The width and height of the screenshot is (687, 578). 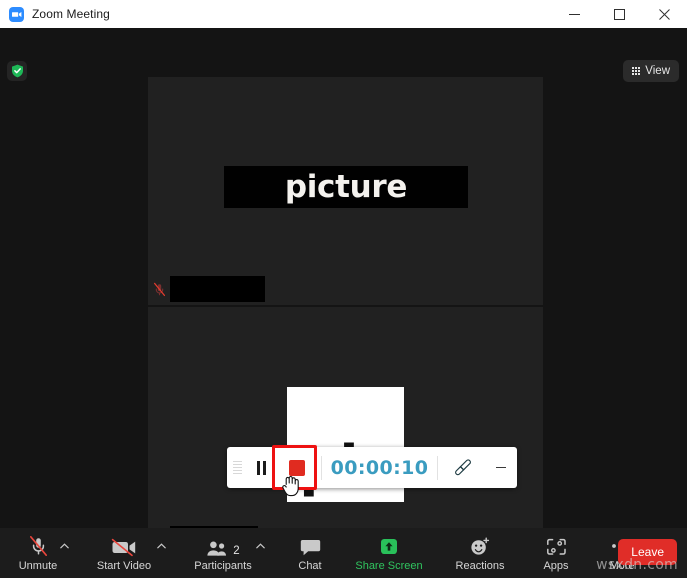 What do you see at coordinates (574, 14) in the screenshot?
I see `window-minimize-button` at bounding box center [574, 14].